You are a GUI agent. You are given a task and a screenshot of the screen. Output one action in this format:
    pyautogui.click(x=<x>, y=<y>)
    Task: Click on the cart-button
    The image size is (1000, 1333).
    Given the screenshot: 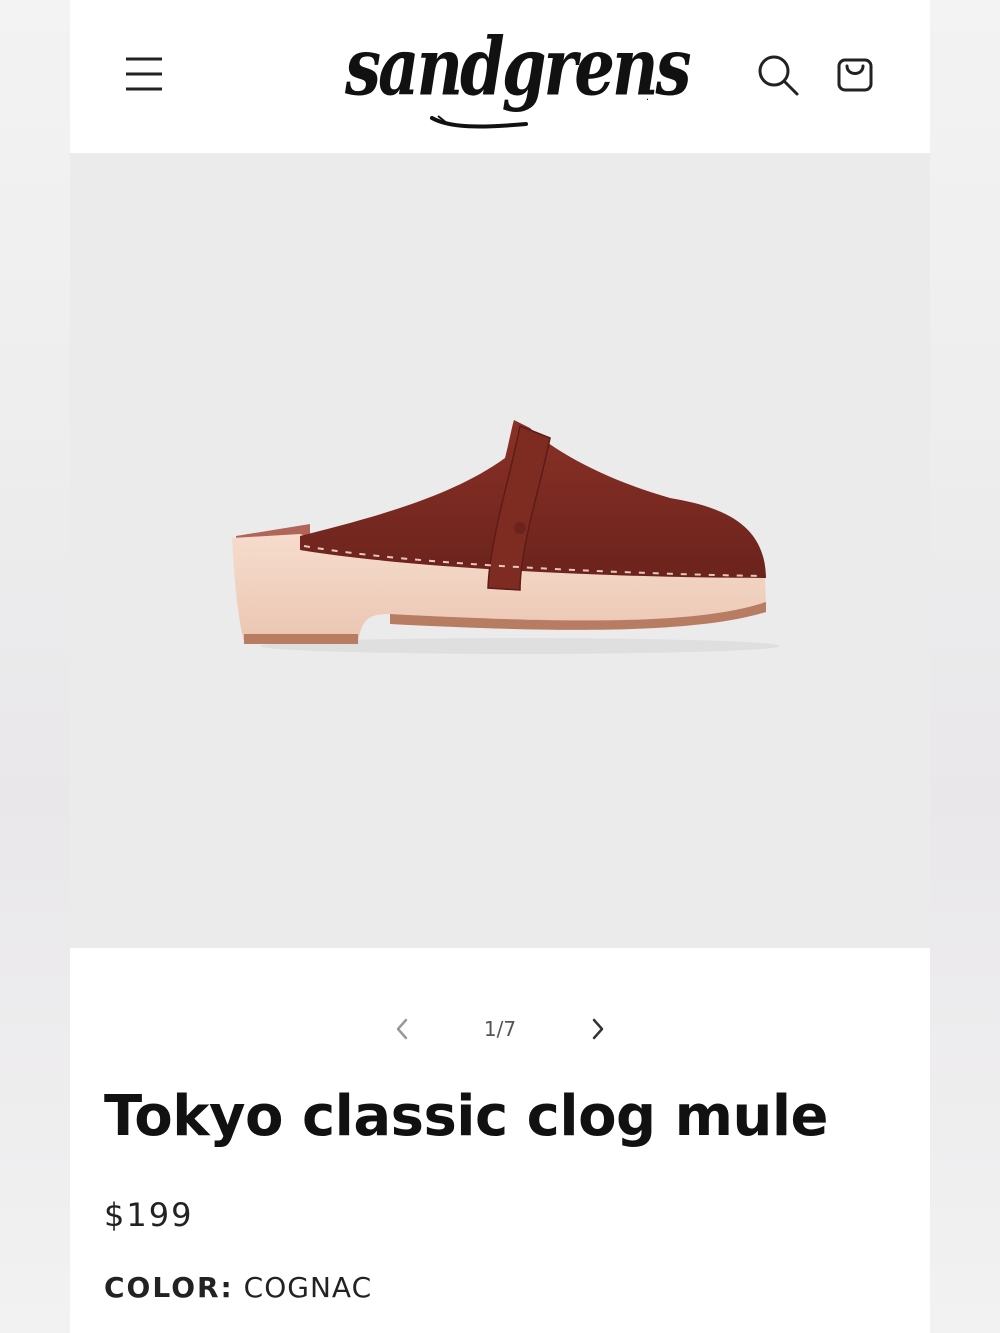 What is the action you would take?
    pyautogui.click(x=856, y=75)
    